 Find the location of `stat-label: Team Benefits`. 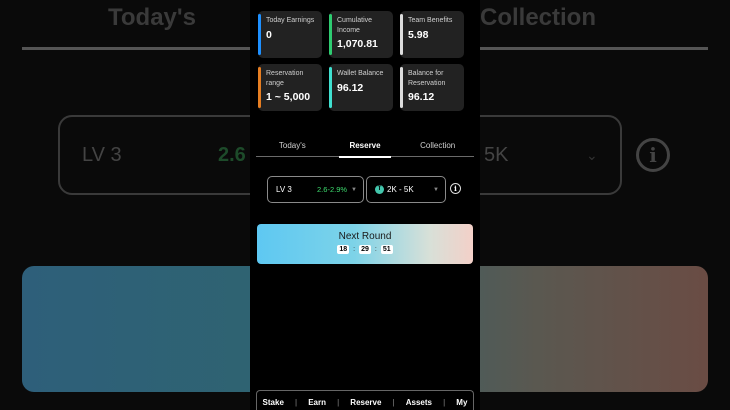

stat-label: Team Benefits is located at coordinates (430, 20).